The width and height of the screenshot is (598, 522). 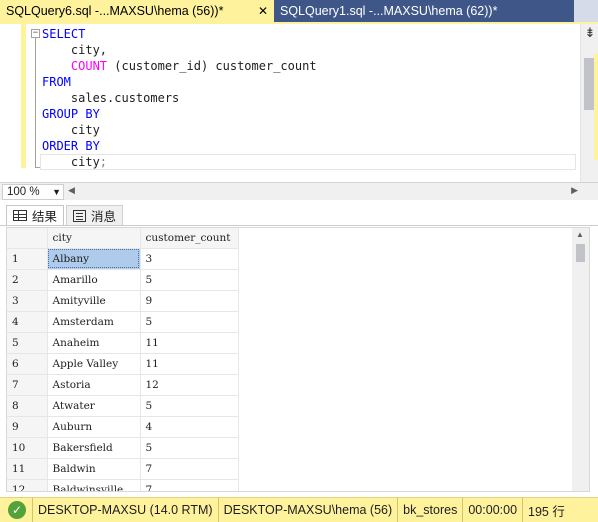 I want to click on cell-city: Bakersfield, so click(x=94, y=448).